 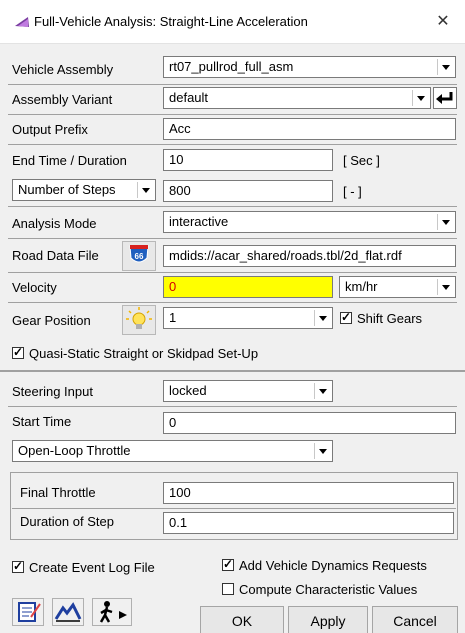 I want to click on velocity-input: 0, so click(x=248, y=287).